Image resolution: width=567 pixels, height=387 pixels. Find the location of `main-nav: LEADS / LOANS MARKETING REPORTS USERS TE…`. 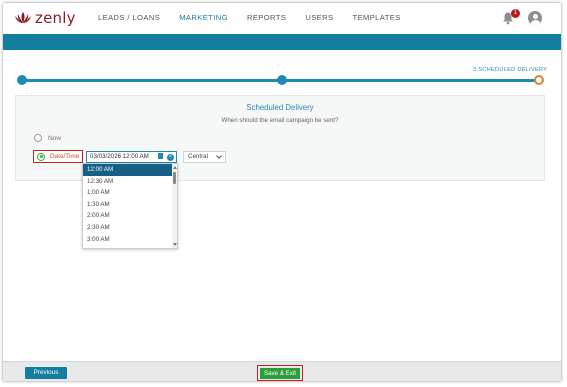

main-nav: LEADS / LOANS MARKETING REPORTS USERS TE… is located at coordinates (259, 17).